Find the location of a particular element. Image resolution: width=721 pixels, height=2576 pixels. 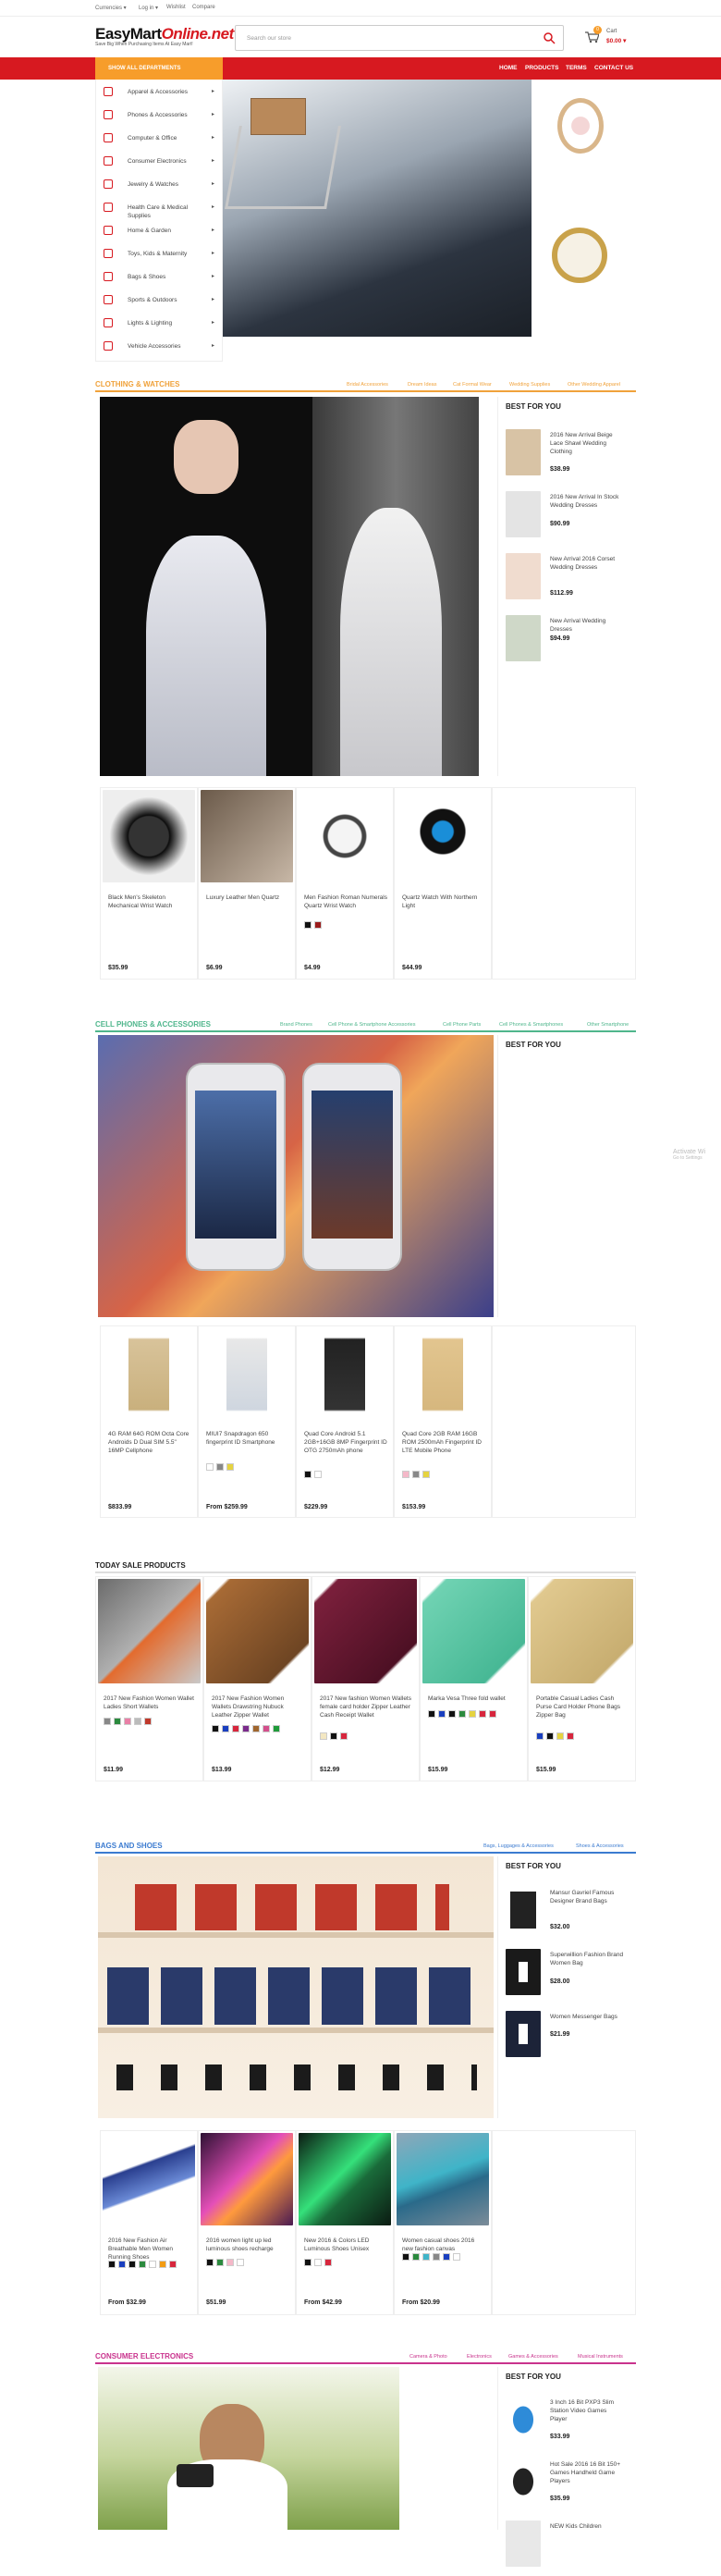

dept-health: Health Care & Medical Supplies ▸ is located at coordinates (159, 208).